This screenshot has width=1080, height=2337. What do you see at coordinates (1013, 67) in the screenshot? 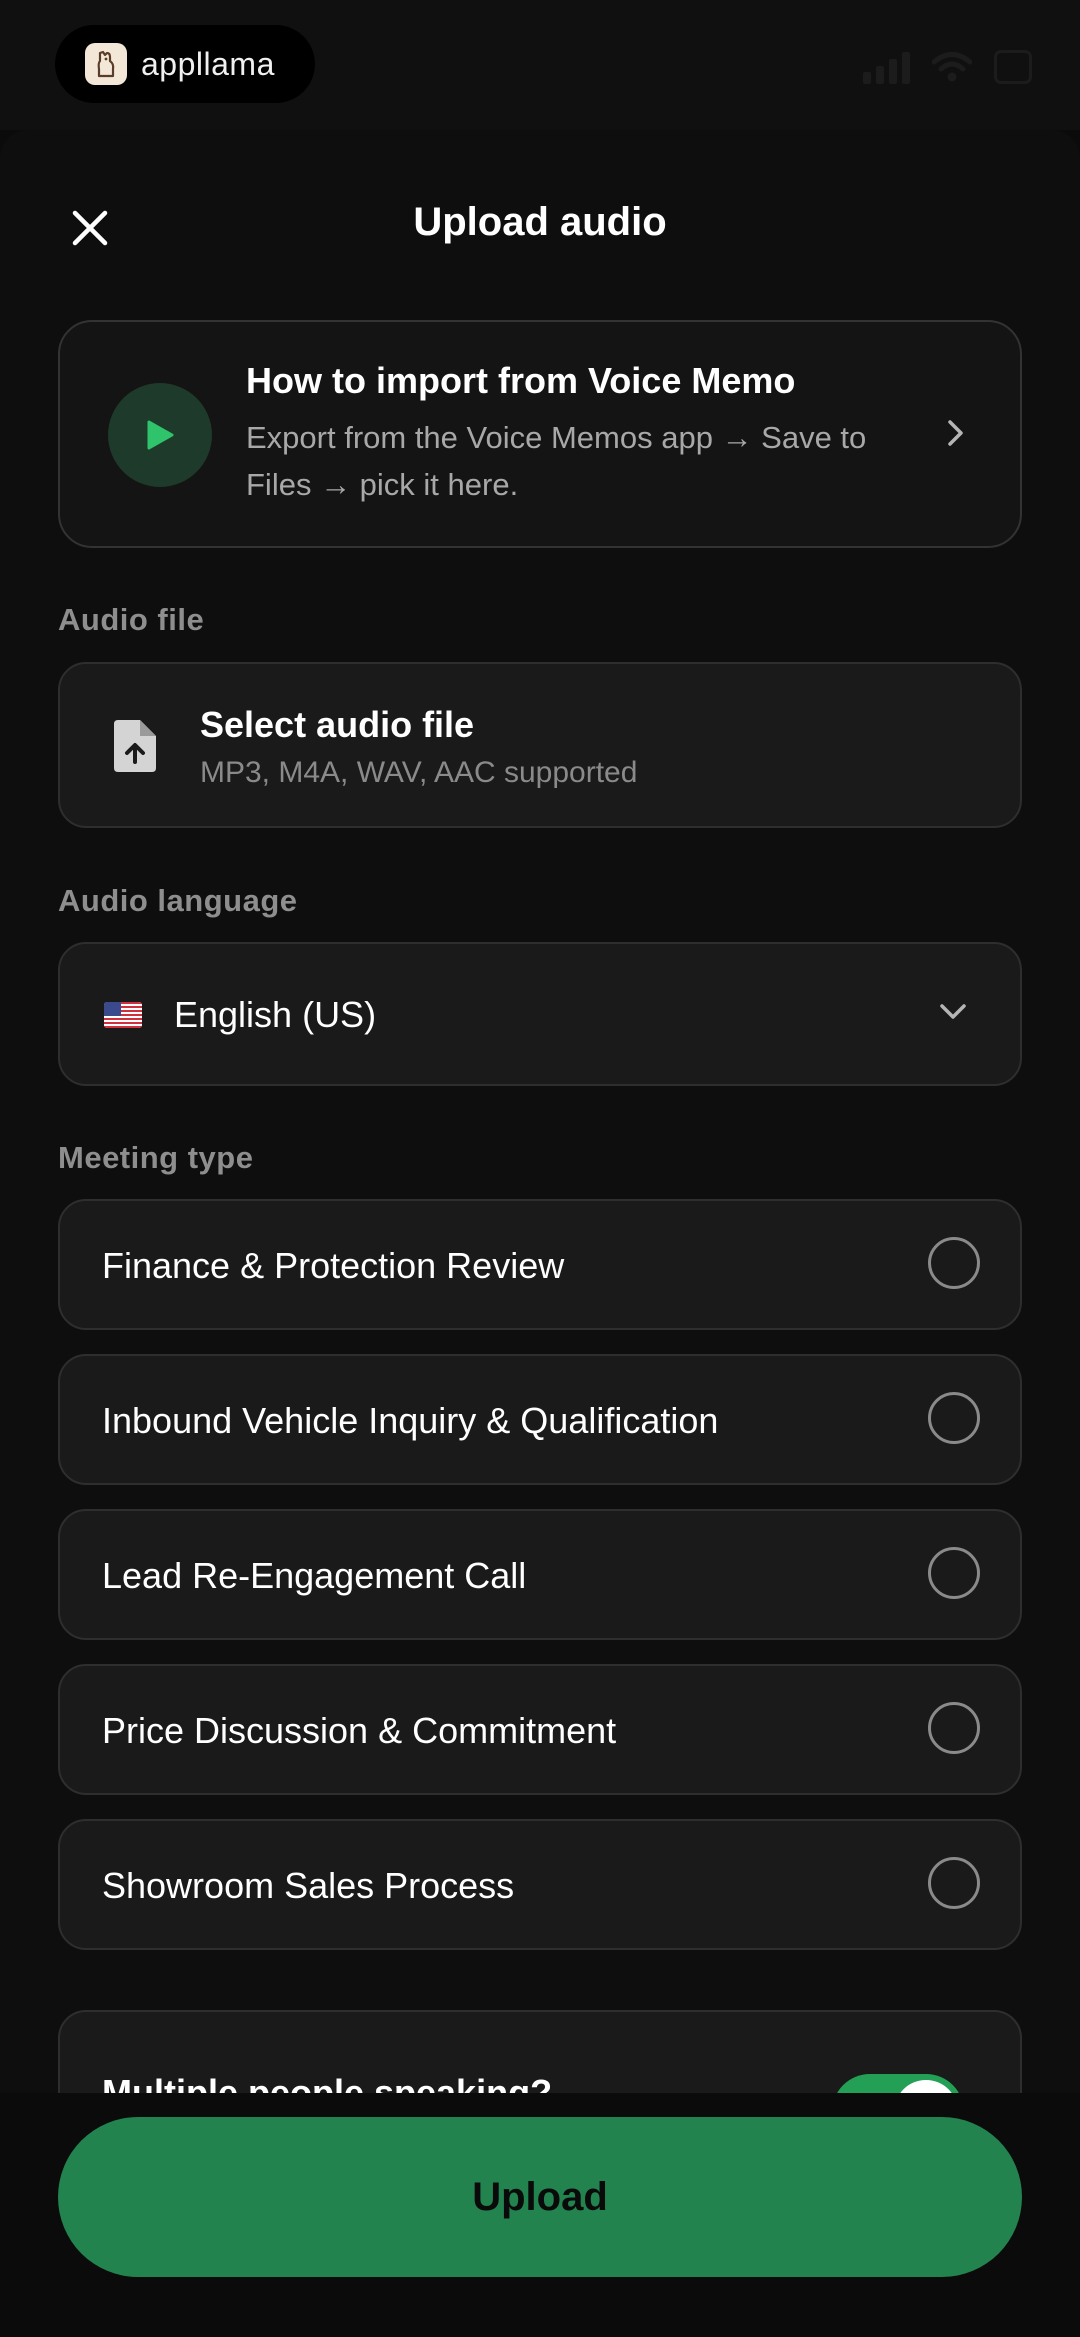
I see `battery-icon` at bounding box center [1013, 67].